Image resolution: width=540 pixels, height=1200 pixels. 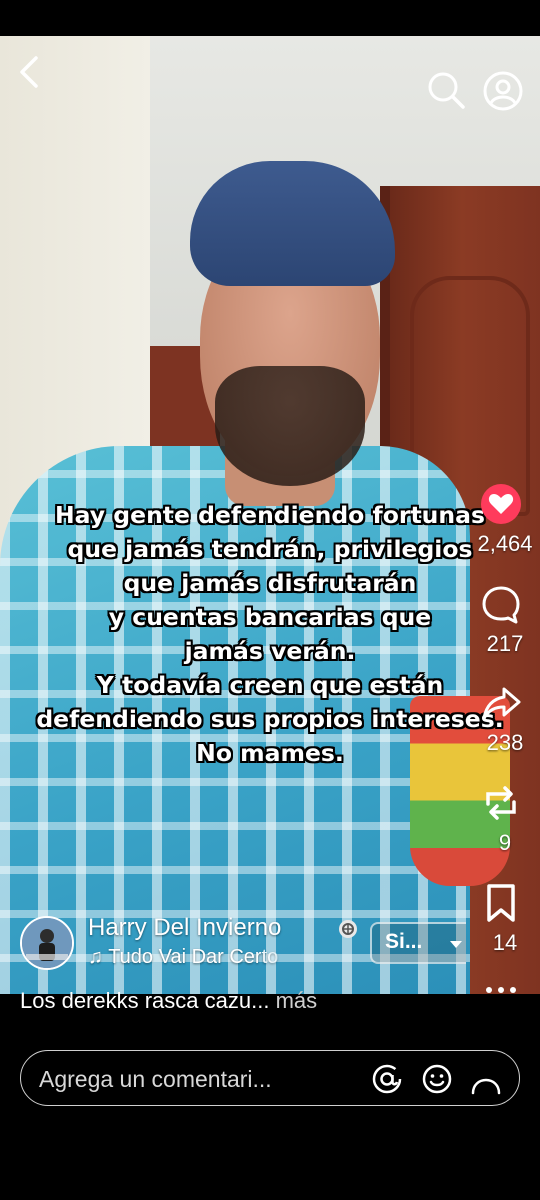 I want to click on profile-icon, so click(x=503, y=91).